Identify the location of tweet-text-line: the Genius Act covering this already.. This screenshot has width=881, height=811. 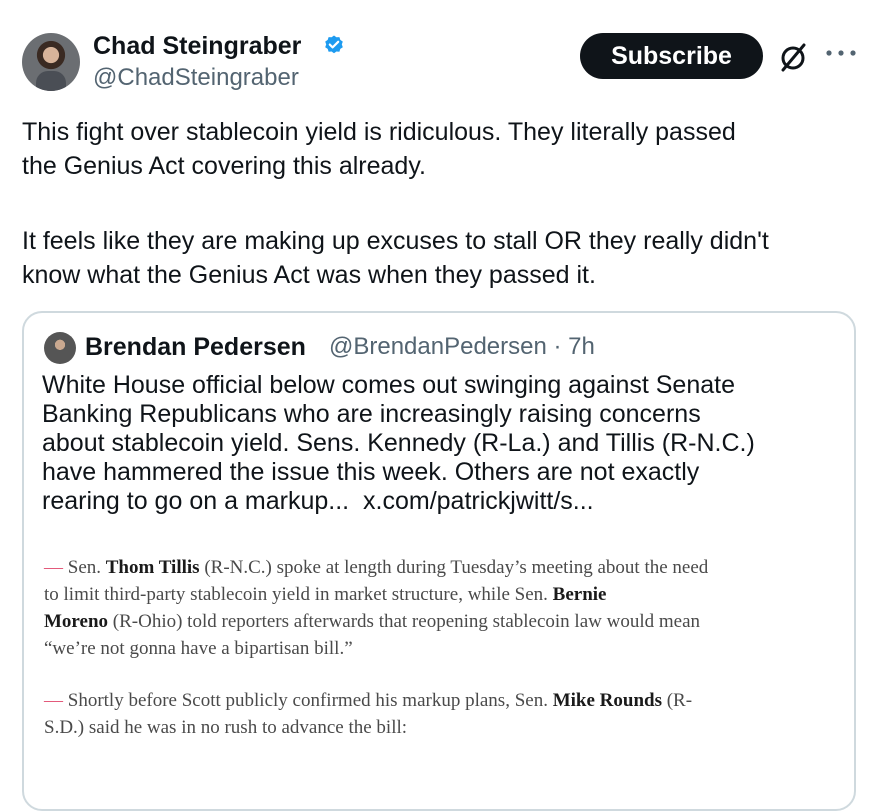
(224, 166).